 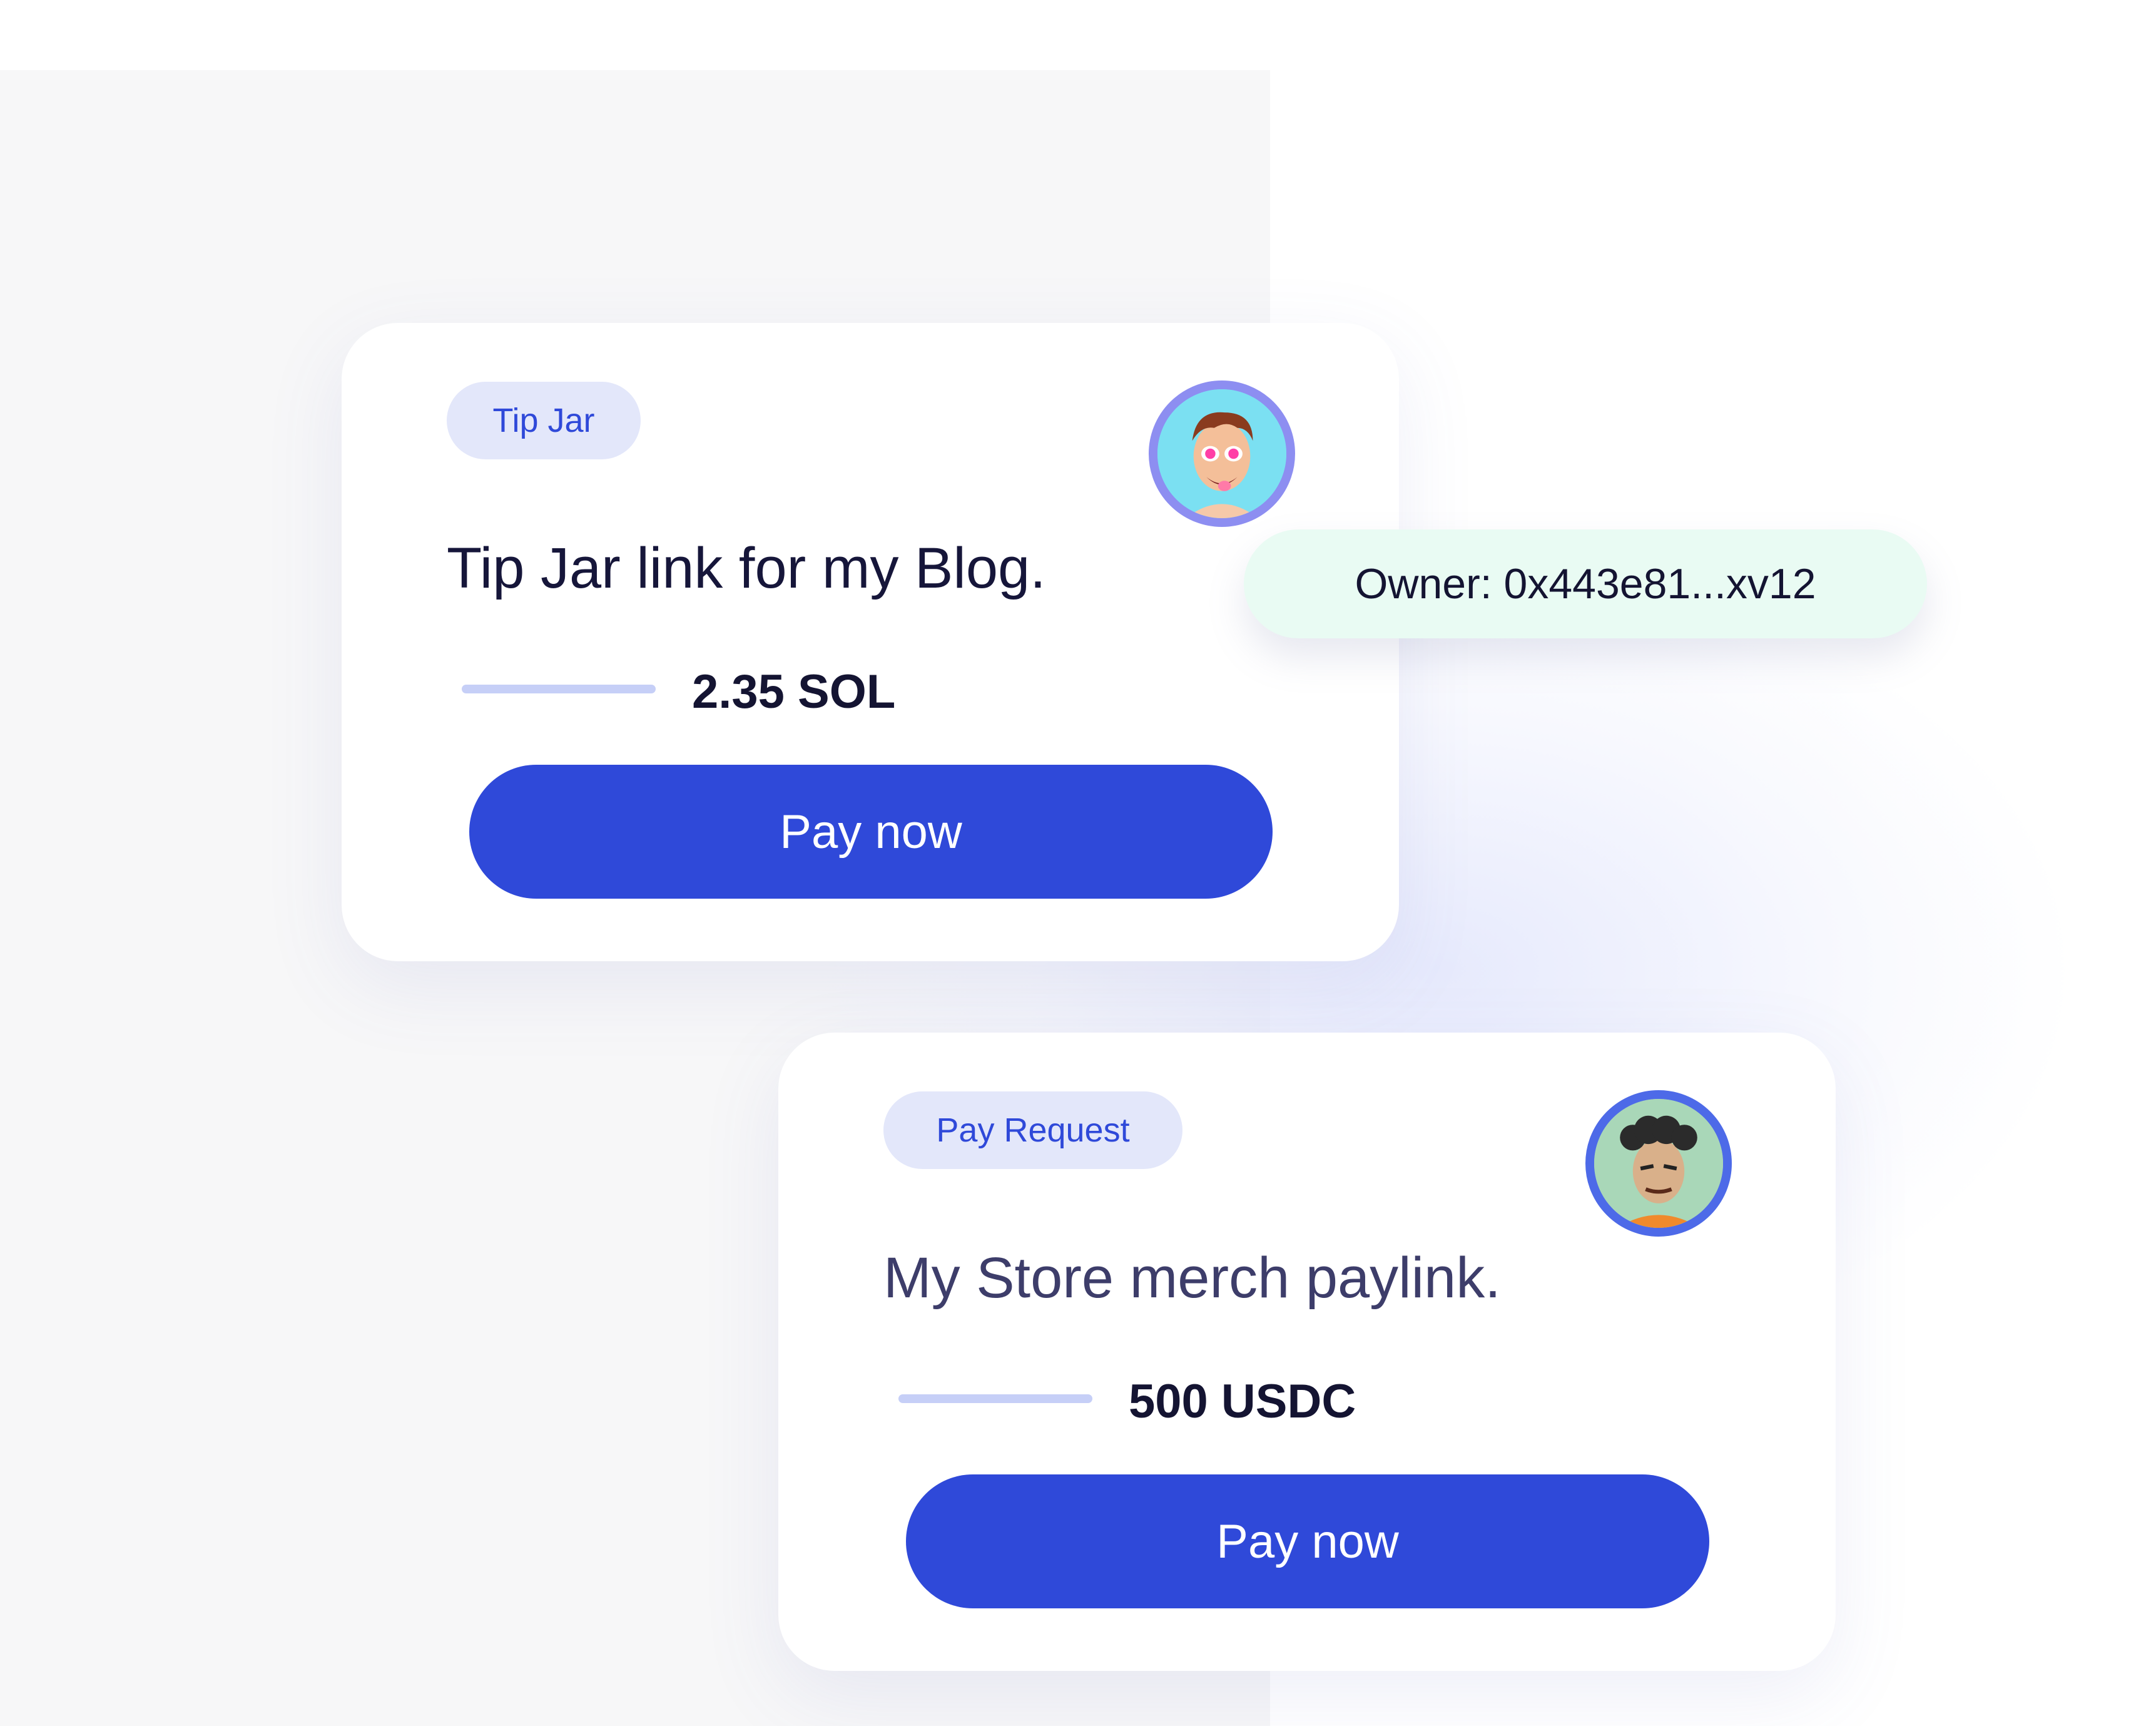 What do you see at coordinates (1222, 453) in the screenshot?
I see `cartoon-avatar-boy-icon` at bounding box center [1222, 453].